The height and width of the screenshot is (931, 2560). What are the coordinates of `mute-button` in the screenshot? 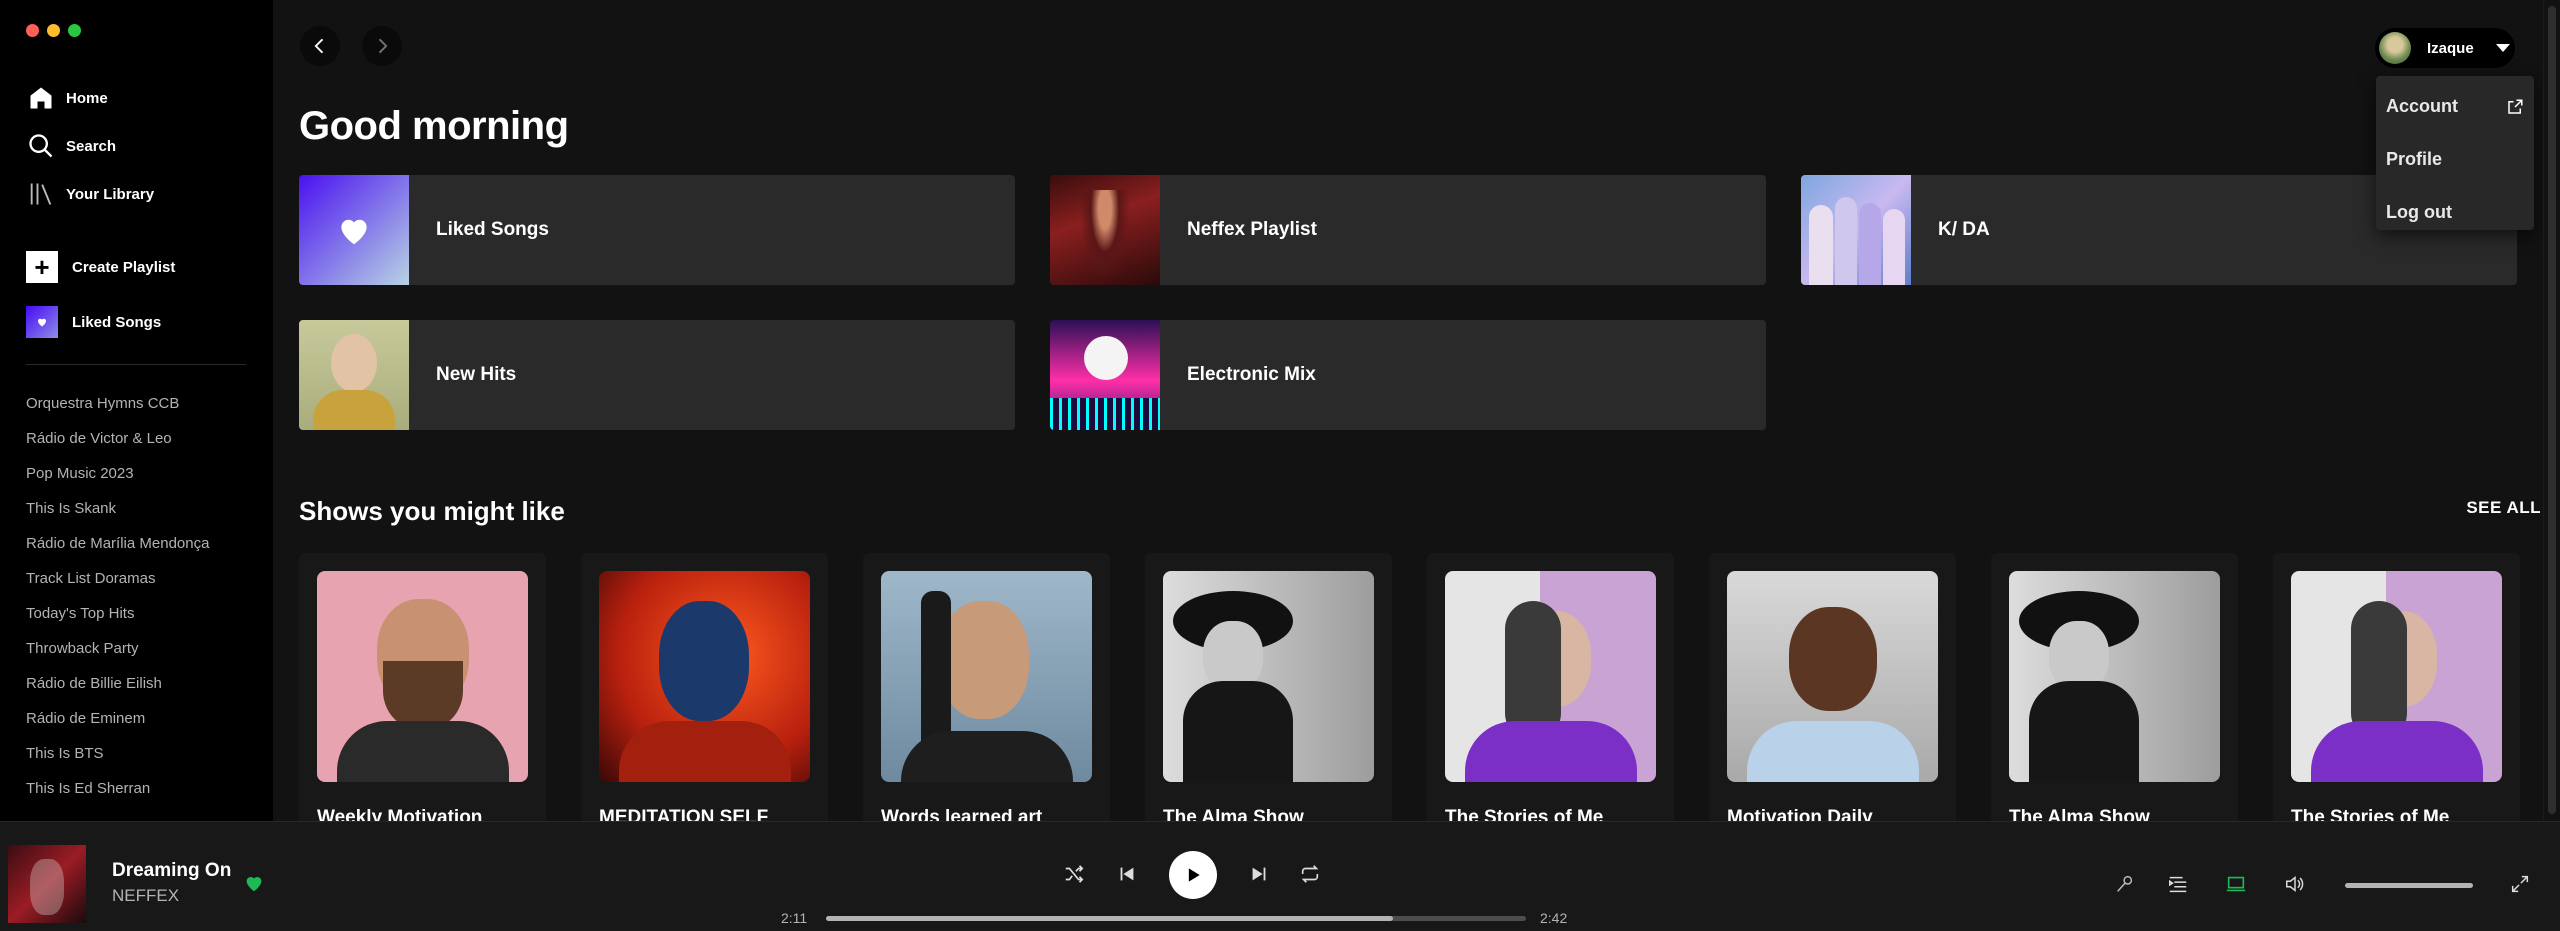 It's located at (2295, 884).